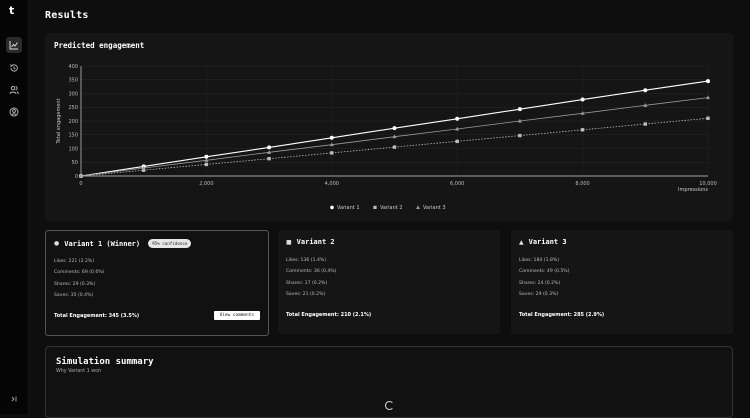 This screenshot has height=418, width=750. I want to click on shares-stat: Shares: 29 (0.3%), so click(75, 284).